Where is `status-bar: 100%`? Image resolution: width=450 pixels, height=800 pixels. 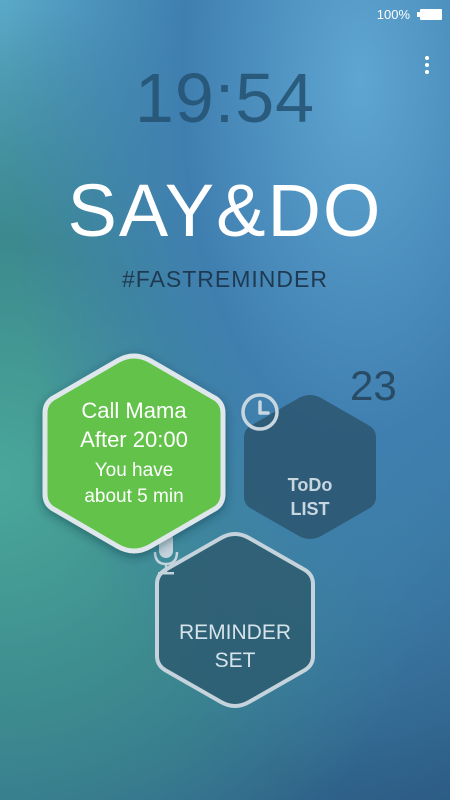
status-bar: 100% is located at coordinates (225, 14).